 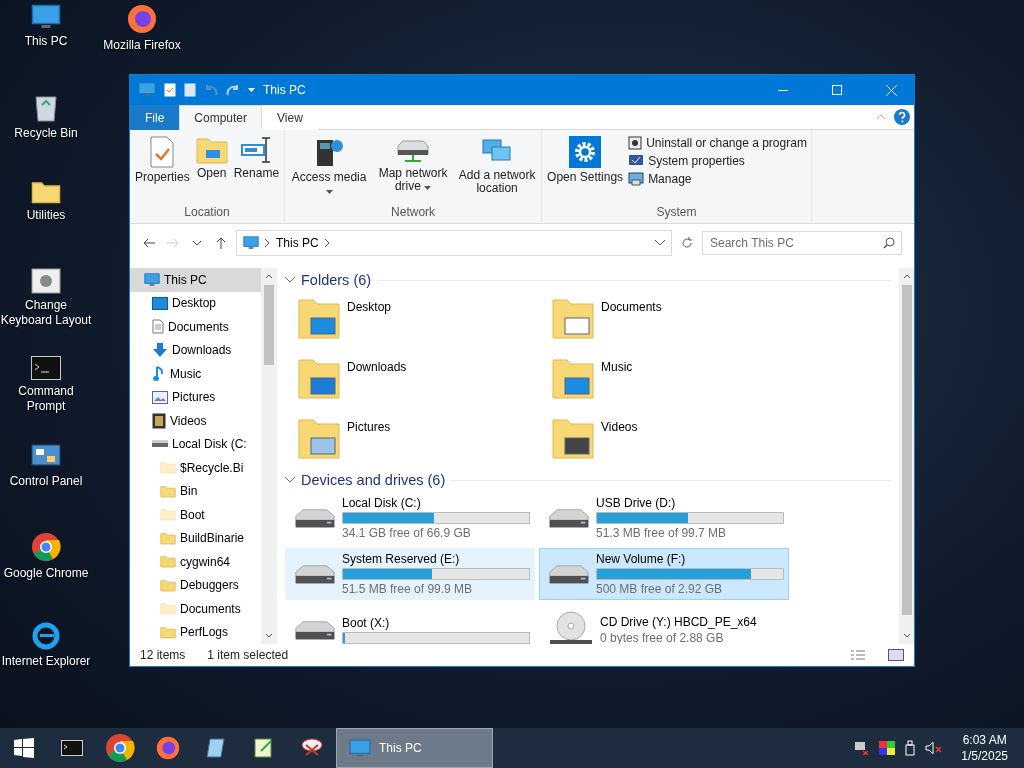 I want to click on ribbon-button: Access media, so click(x=329, y=169).